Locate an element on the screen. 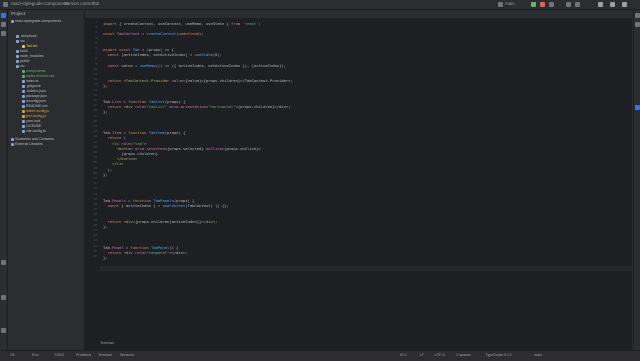  status-widget-1: LF is located at coordinates (422, 355).